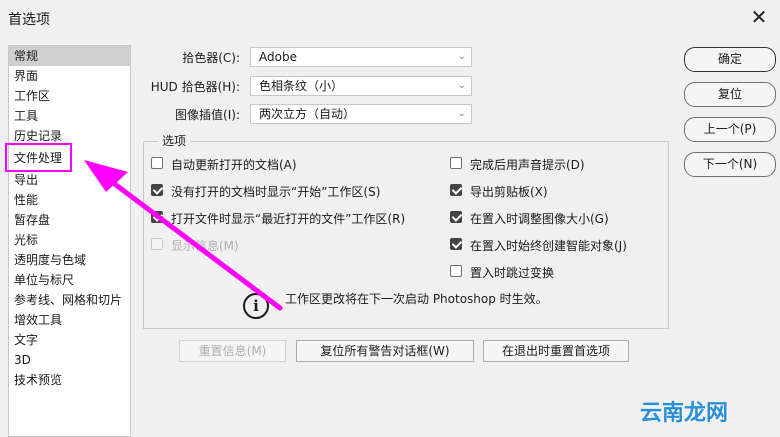  What do you see at coordinates (256, 306) in the screenshot?
I see `info-icon: i` at bounding box center [256, 306].